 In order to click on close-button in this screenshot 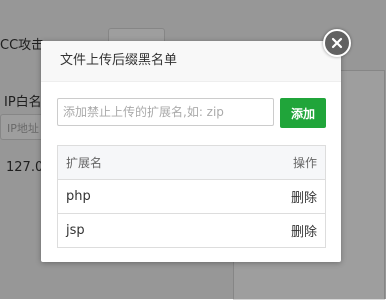, I will do `click(337, 43)`.